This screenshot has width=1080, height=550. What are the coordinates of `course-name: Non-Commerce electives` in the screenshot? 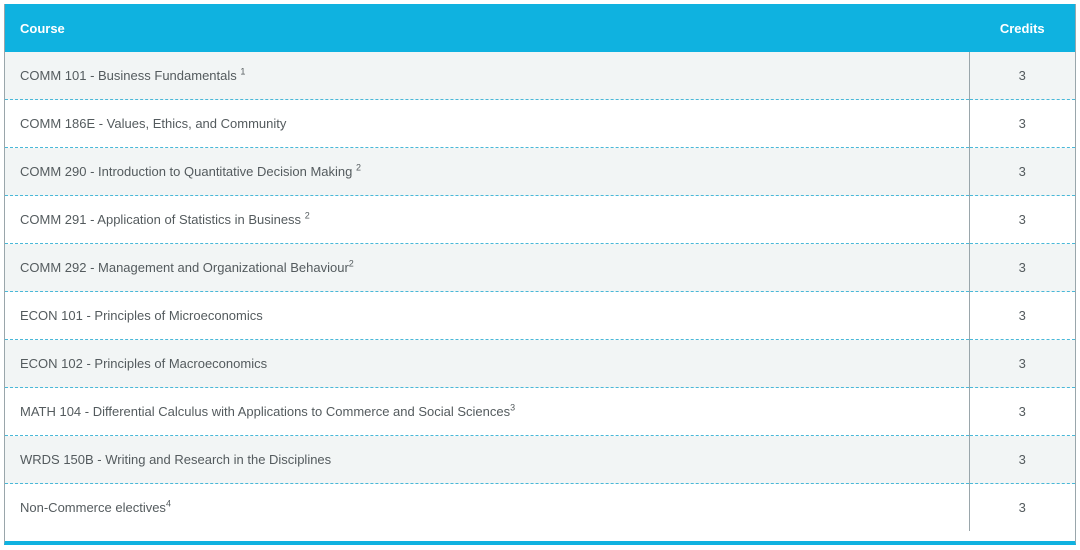 It's located at (93, 507).